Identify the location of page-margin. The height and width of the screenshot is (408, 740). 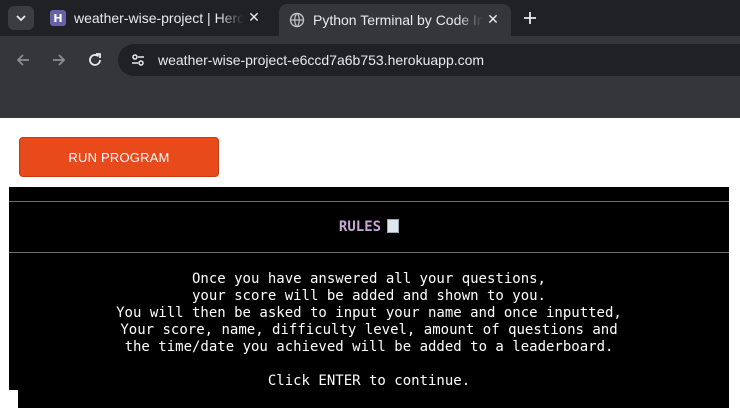
(9, 399).